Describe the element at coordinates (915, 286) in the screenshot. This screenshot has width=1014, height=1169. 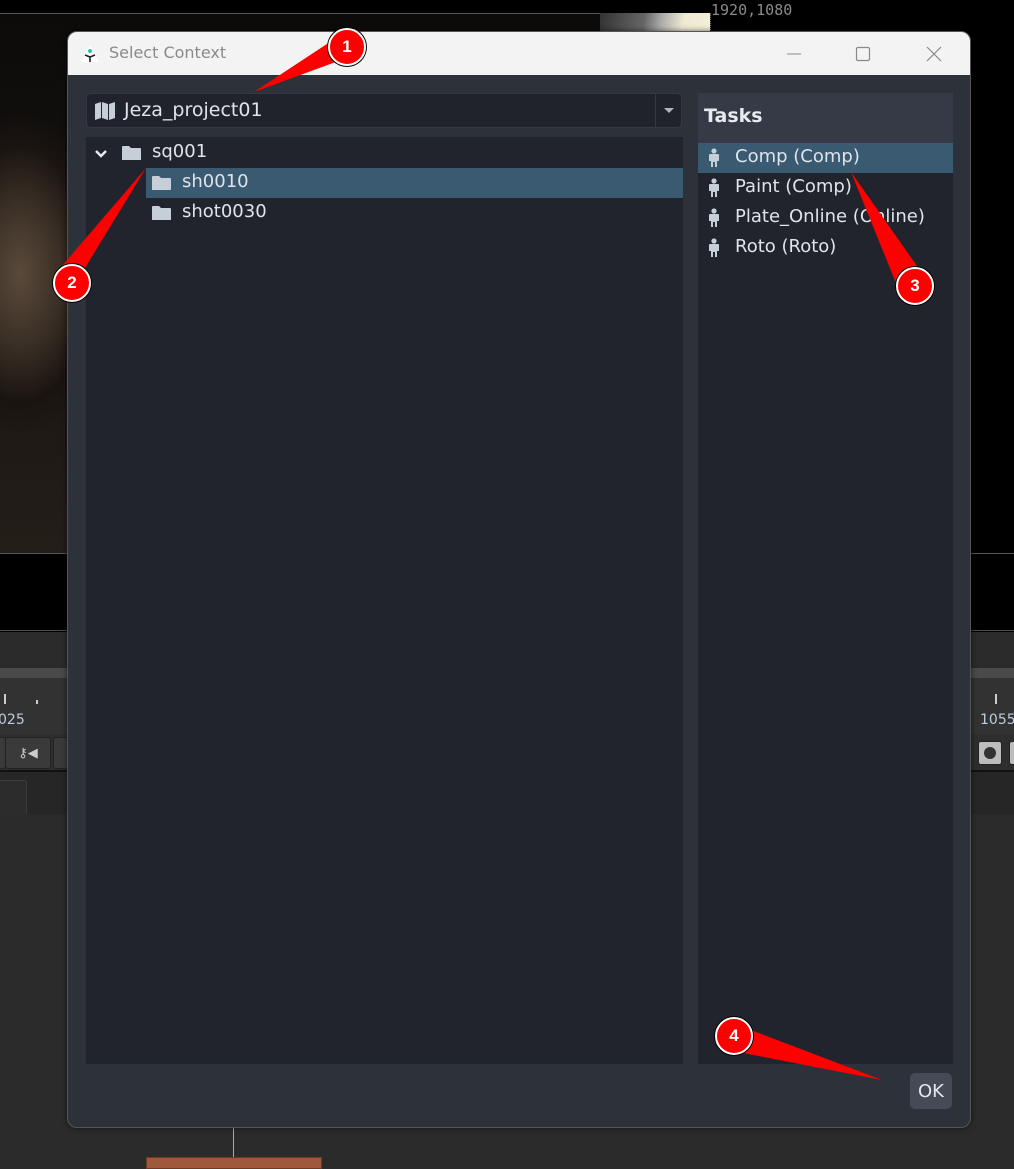
I see `annotation-badge-3: 3` at that location.